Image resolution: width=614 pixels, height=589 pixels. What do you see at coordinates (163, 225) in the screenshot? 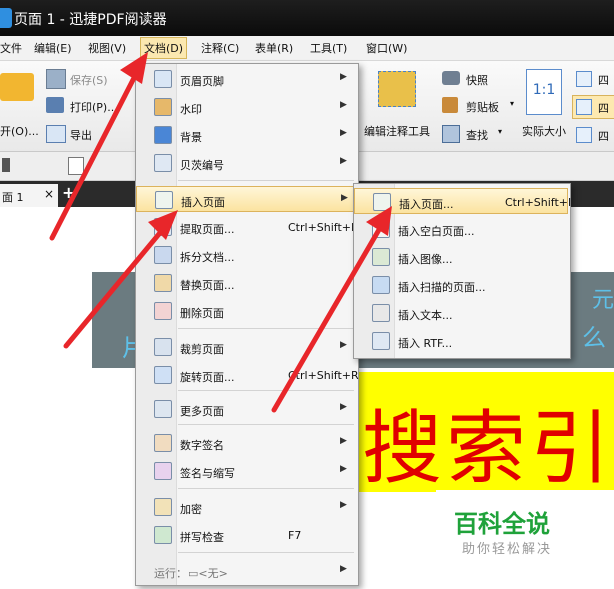
I see `arrow-head-insert-page` at bounding box center [163, 225].